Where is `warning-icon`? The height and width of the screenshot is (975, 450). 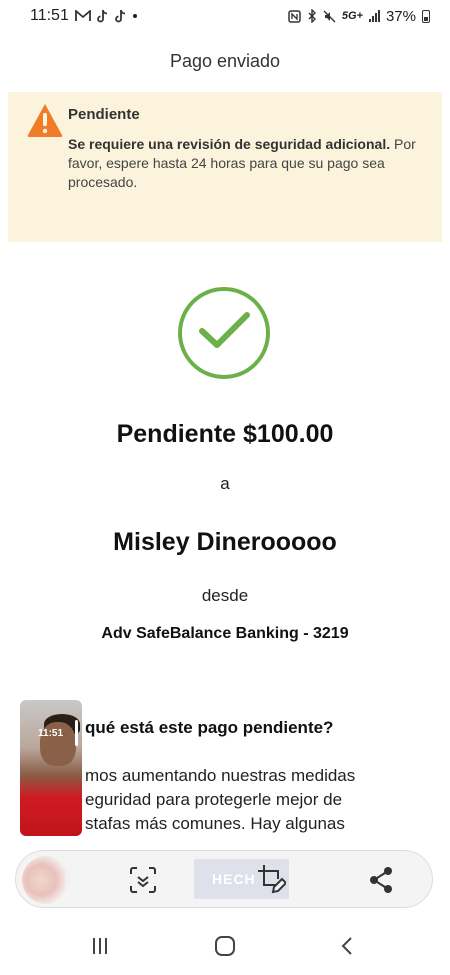 warning-icon is located at coordinates (45, 120).